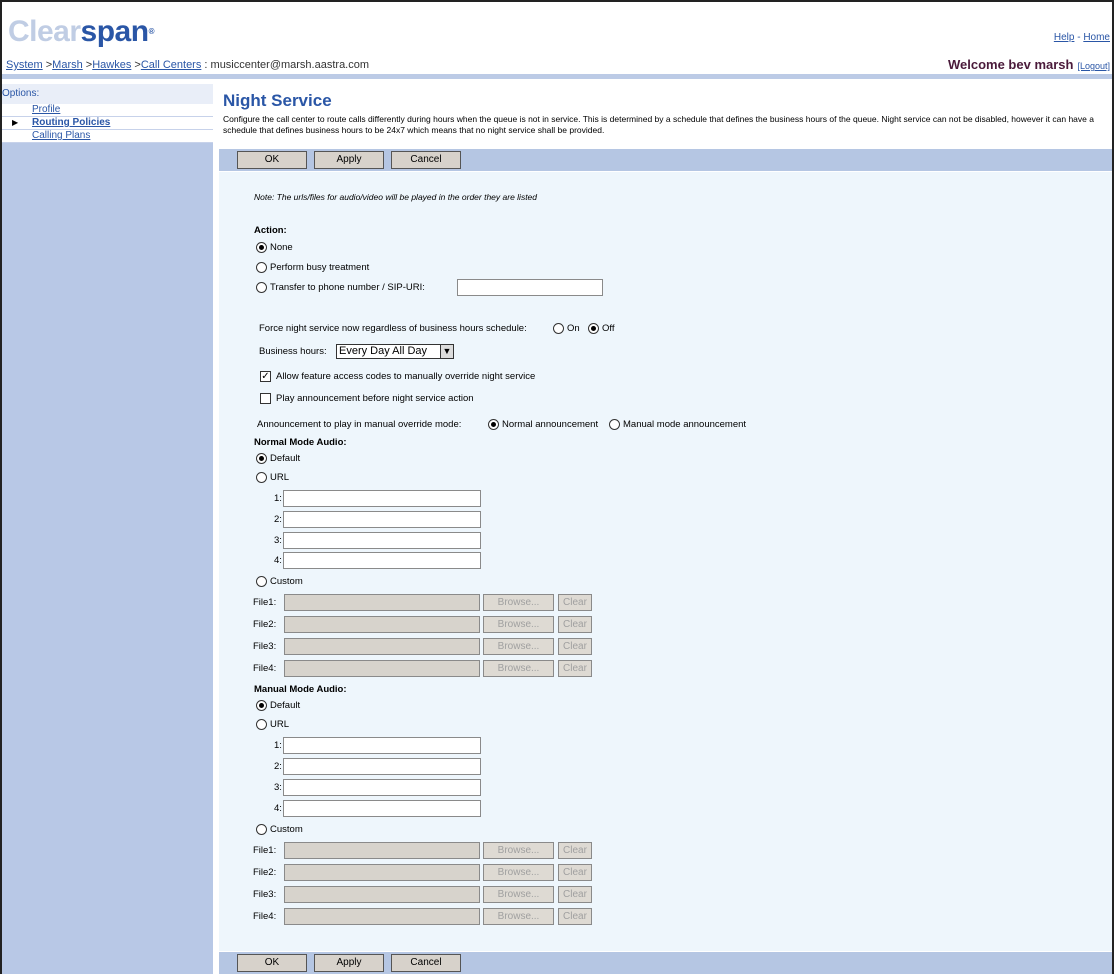 This screenshot has height=974, width=1114. I want to click on normal-url-num: 1:, so click(278, 498).